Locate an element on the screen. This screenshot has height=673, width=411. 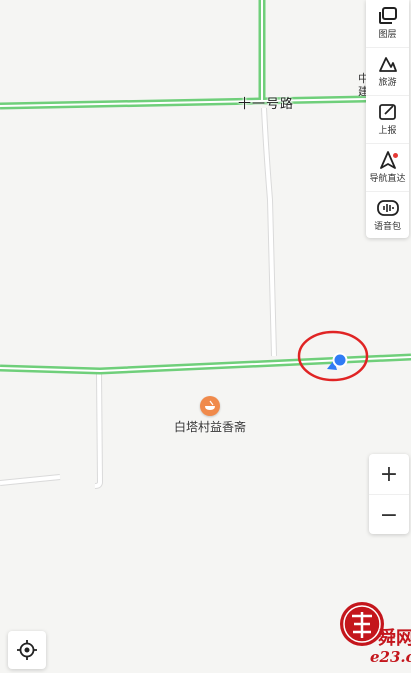
report-edit-icon is located at coordinates (387, 112).